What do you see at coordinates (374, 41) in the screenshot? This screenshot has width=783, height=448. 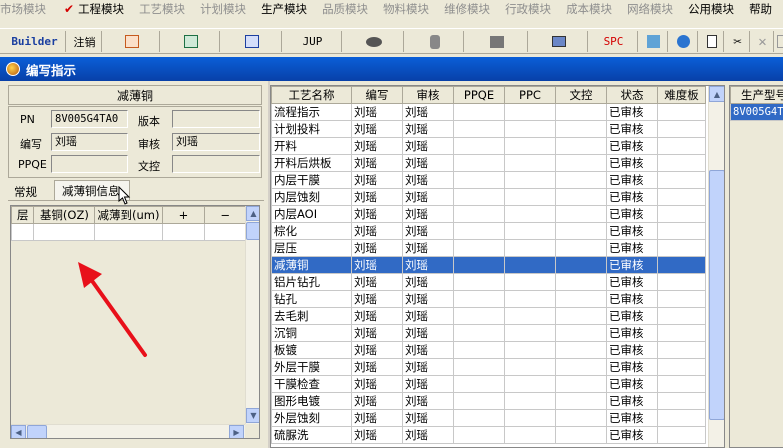 I see `view-button` at bounding box center [374, 41].